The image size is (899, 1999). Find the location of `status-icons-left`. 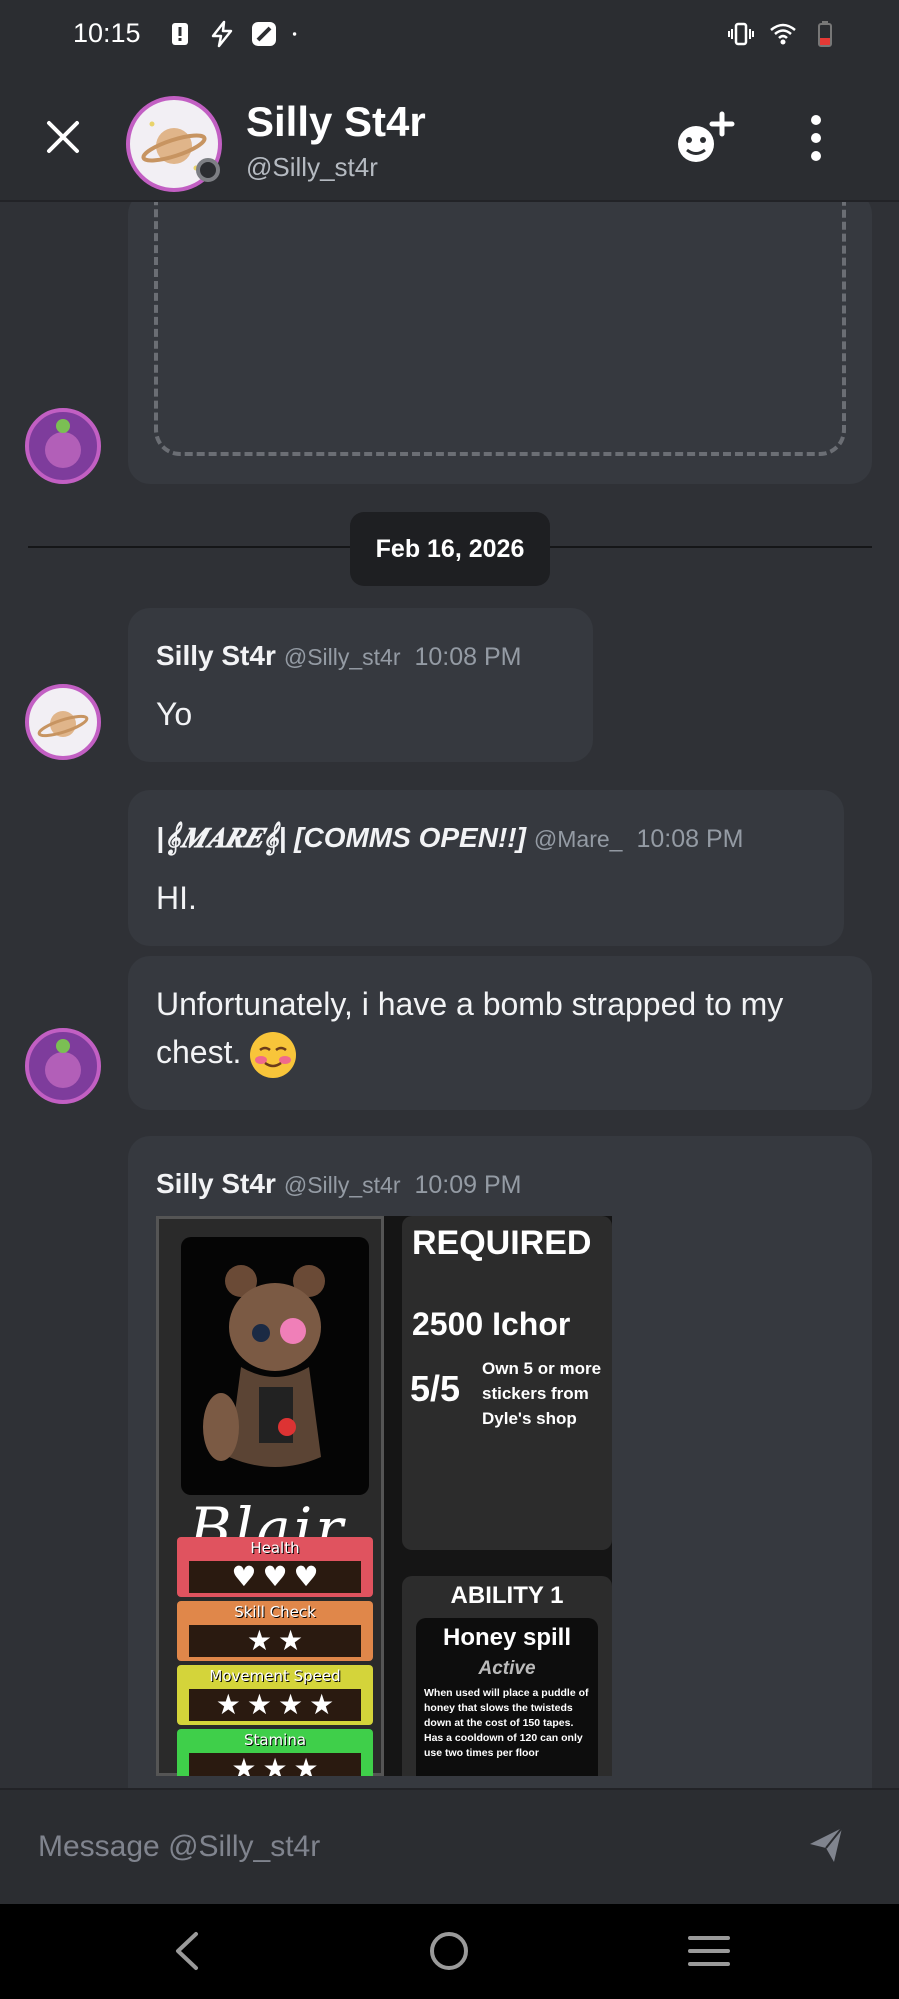

status-icons-left is located at coordinates (235, 34).